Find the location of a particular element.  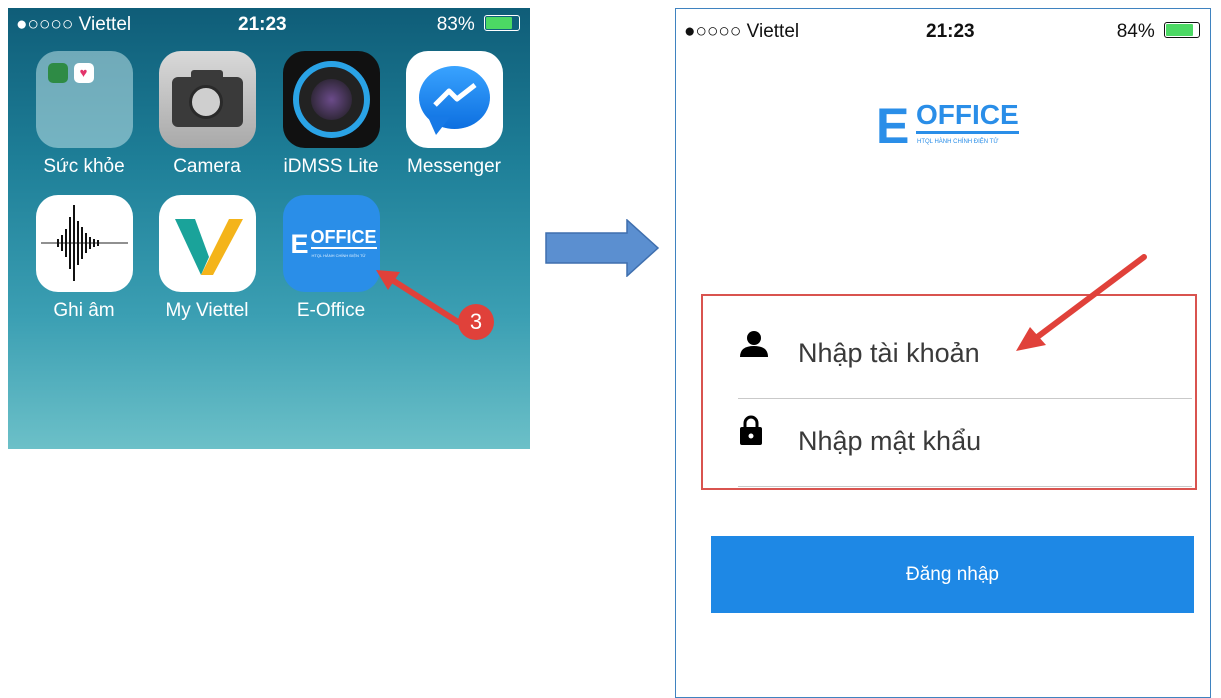

lock-icon is located at coordinates (751, 430).